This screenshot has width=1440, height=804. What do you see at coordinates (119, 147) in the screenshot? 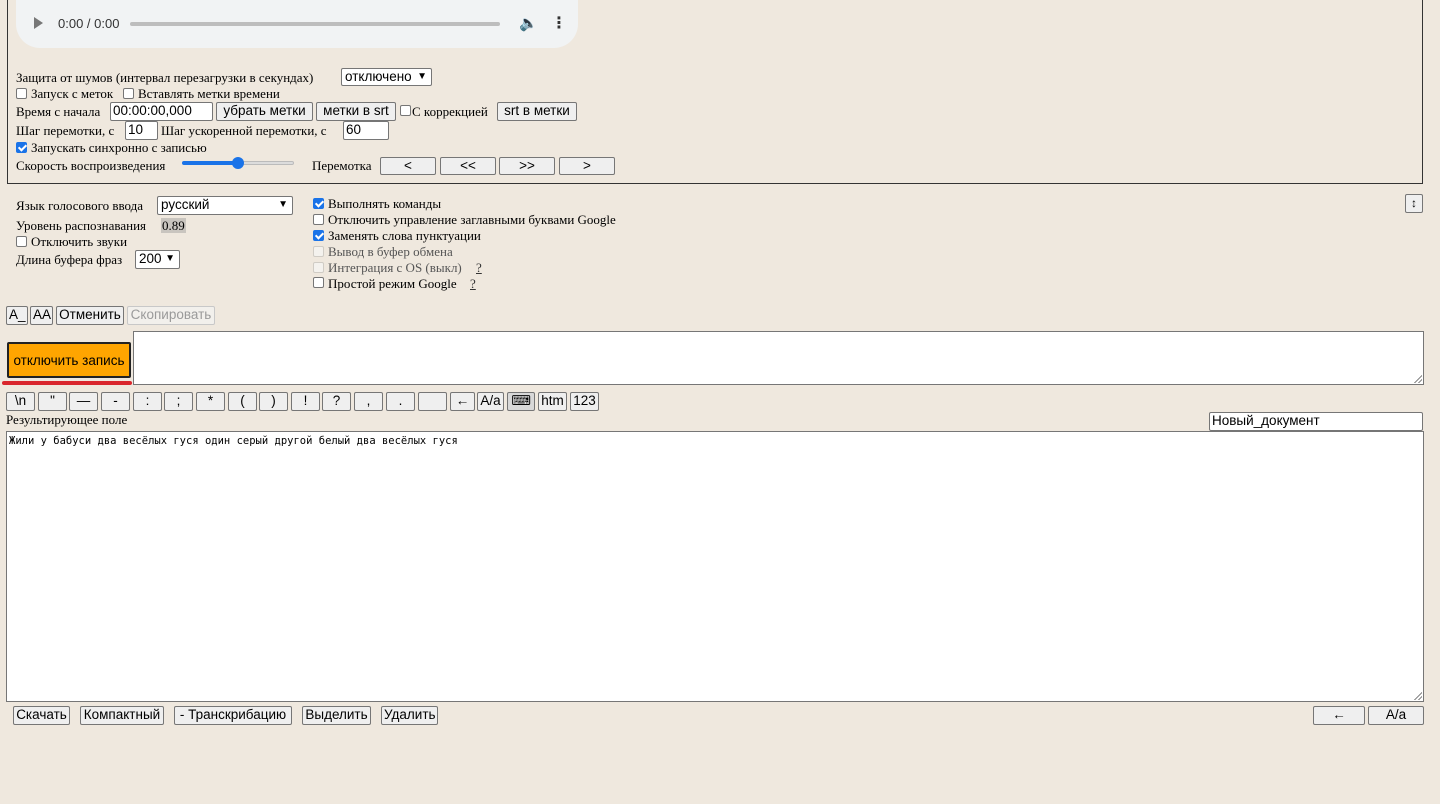
I see `sync-record-label: Запускать синхронно с записью` at bounding box center [119, 147].